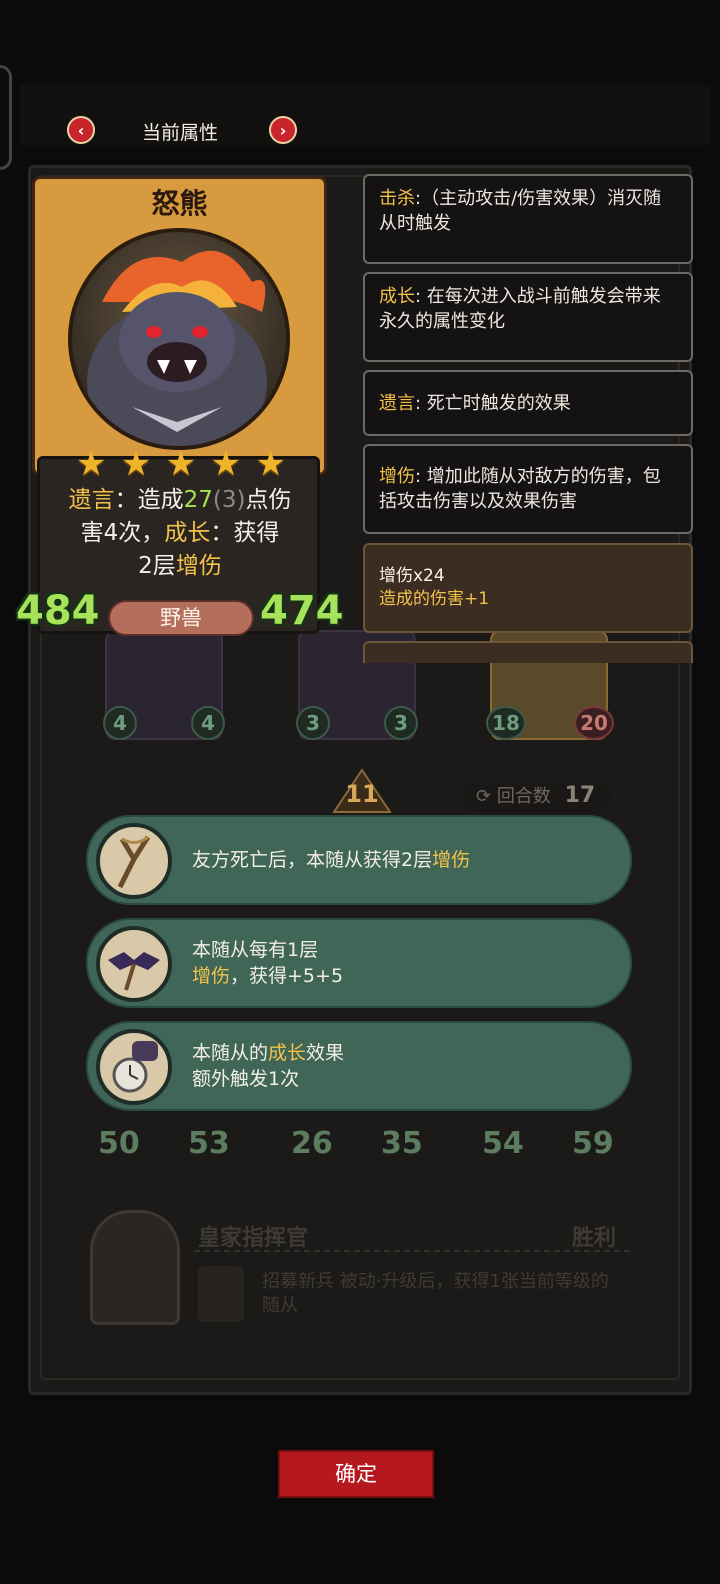  I want to click on minion-attack: 50, so click(119, 1143).